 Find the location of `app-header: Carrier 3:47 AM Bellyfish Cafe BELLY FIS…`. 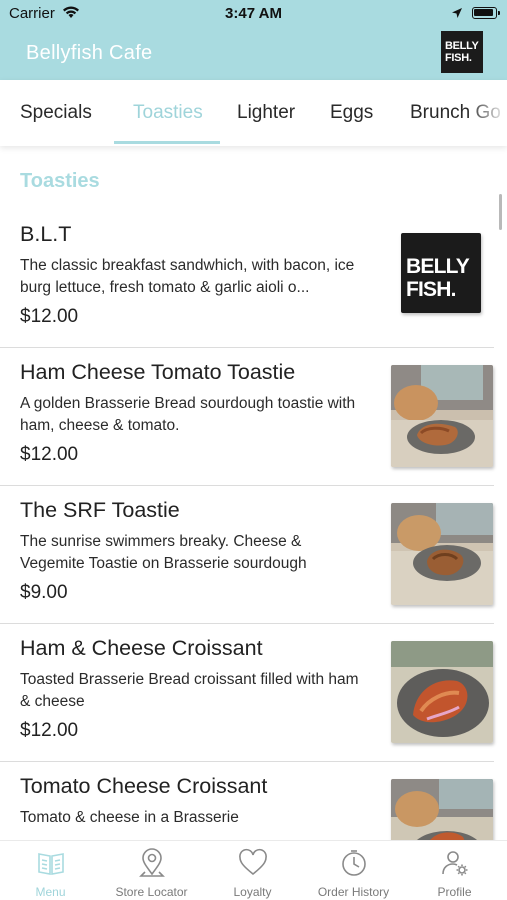

app-header: Carrier 3:47 AM Bellyfish Cafe BELLY FIS… is located at coordinates (253, 40).